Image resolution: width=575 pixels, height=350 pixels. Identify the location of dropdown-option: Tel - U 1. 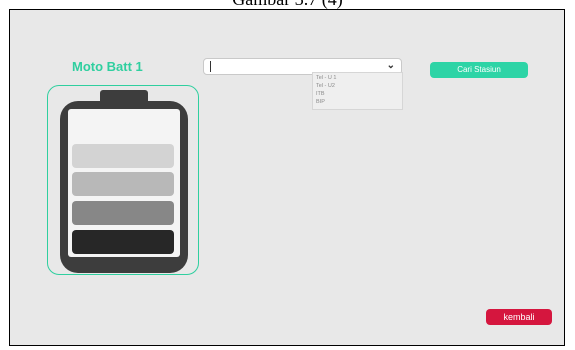
(357, 78).